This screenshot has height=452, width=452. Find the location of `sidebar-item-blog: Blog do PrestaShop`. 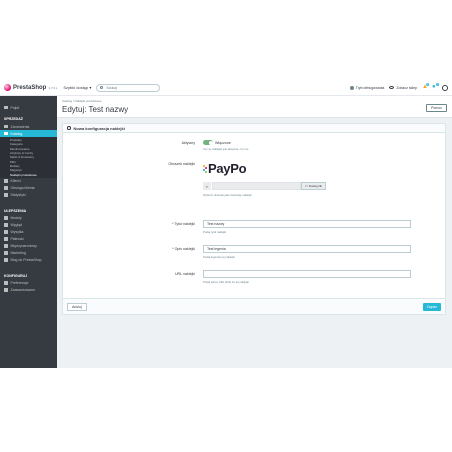

sidebar-item-blog: Blog do PrestaShop is located at coordinates (28, 260).